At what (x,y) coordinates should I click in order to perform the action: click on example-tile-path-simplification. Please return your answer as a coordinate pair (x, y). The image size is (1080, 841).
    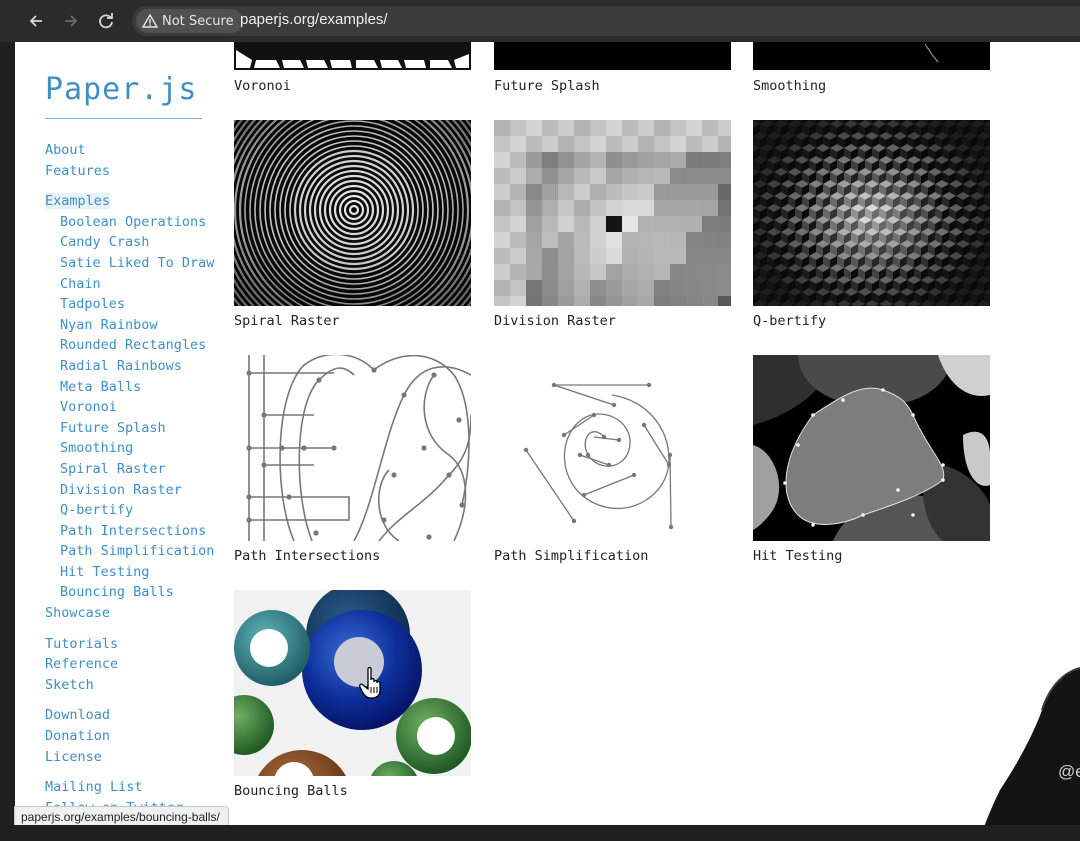
    Looking at the image, I should click on (612, 448).